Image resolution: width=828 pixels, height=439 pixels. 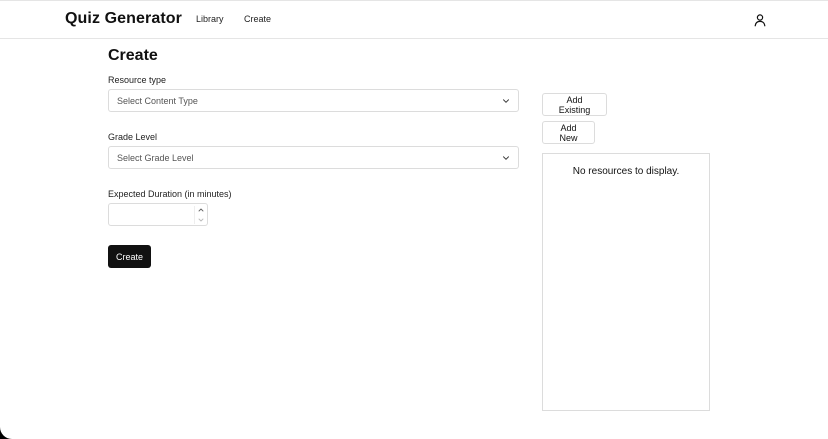 I want to click on duration-stepper, so click(x=158, y=214).